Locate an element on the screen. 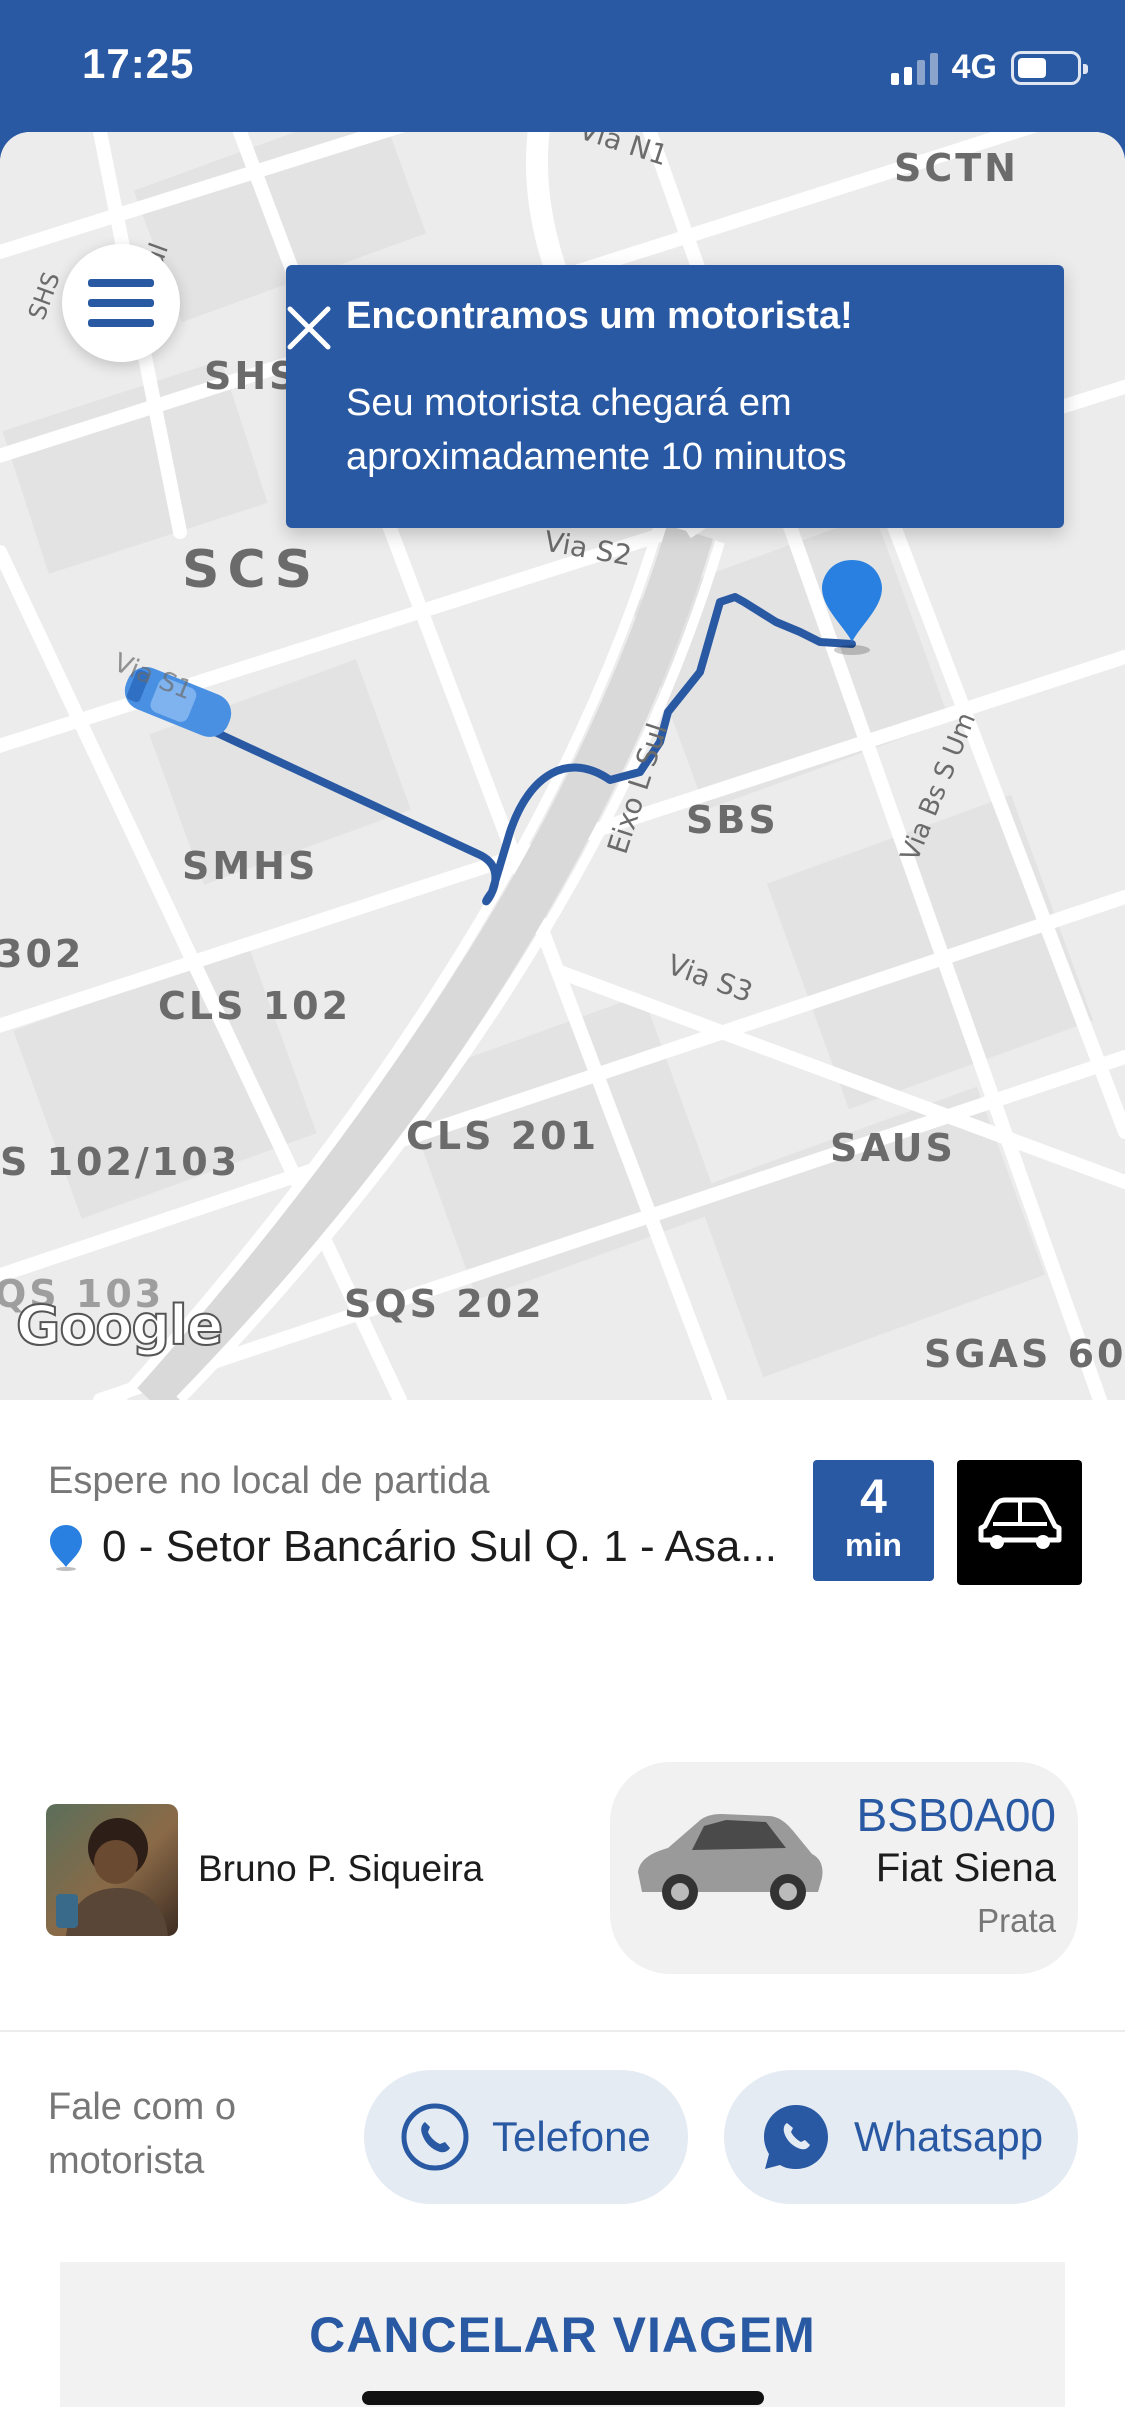 The height and width of the screenshot is (2436, 1125). status-bar: 17:25 4G is located at coordinates (562, 66).